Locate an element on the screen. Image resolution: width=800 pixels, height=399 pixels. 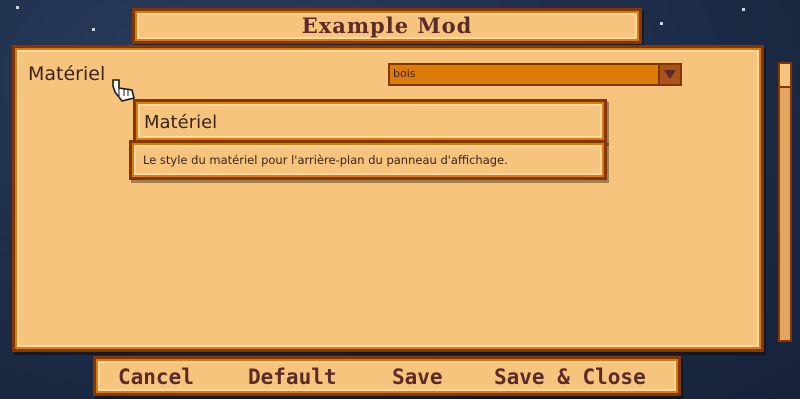
save-and-close-button: Save & Close is located at coordinates (570, 377).